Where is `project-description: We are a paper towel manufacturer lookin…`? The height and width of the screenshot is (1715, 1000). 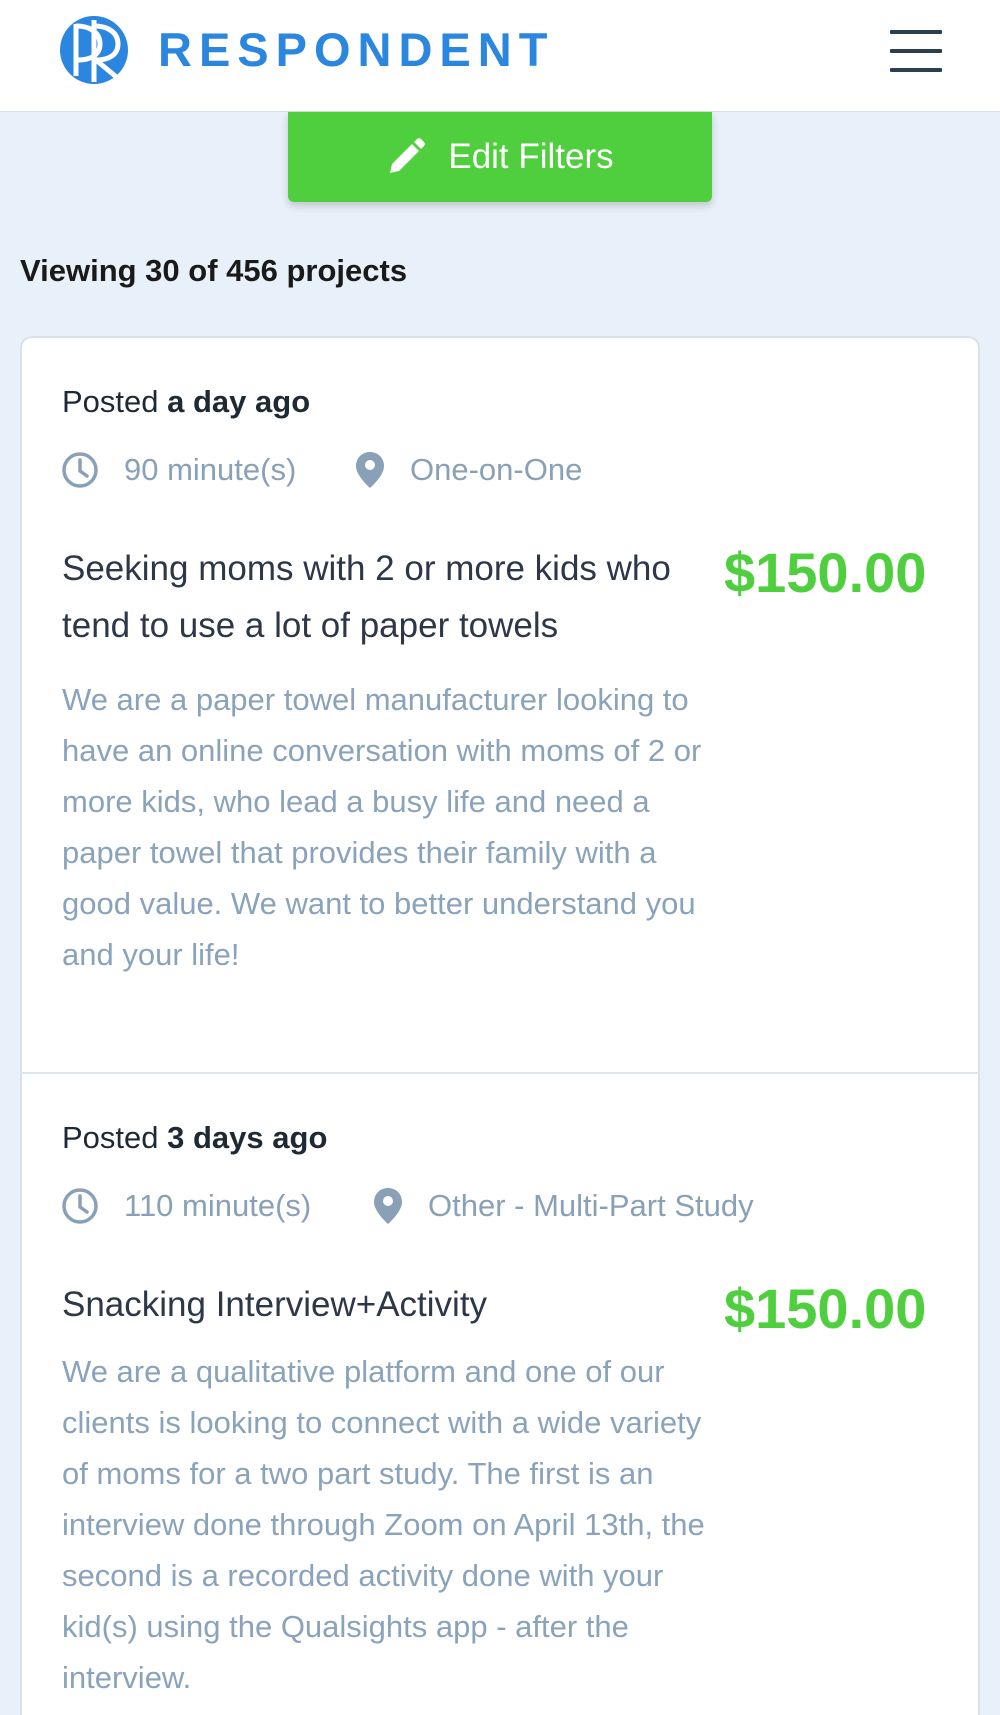 project-description: We are a paper towel manufacturer lookin… is located at coordinates (382, 827).